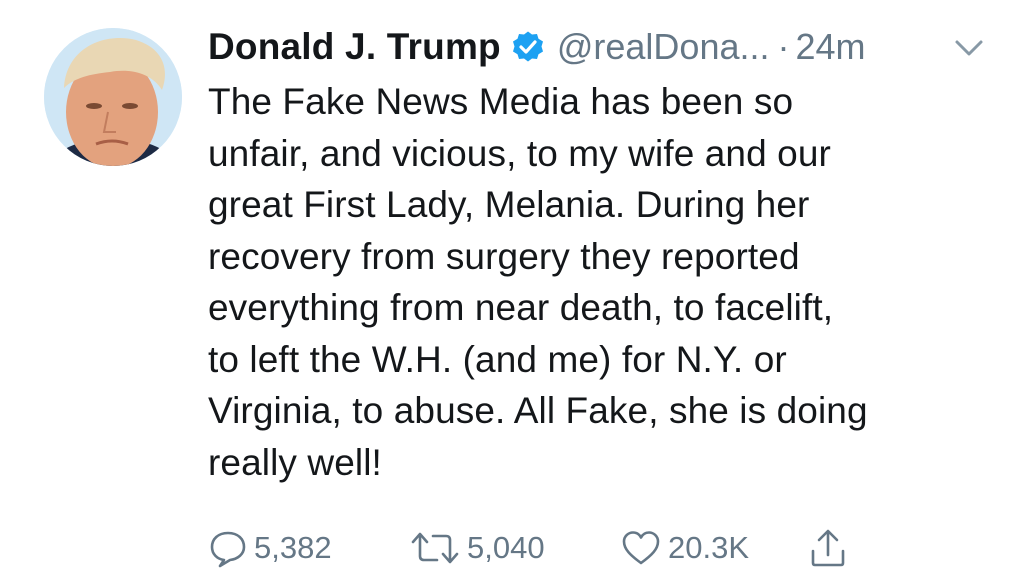  Describe the element at coordinates (354, 47) in the screenshot. I see `author-name: Donald J. Trump` at that location.